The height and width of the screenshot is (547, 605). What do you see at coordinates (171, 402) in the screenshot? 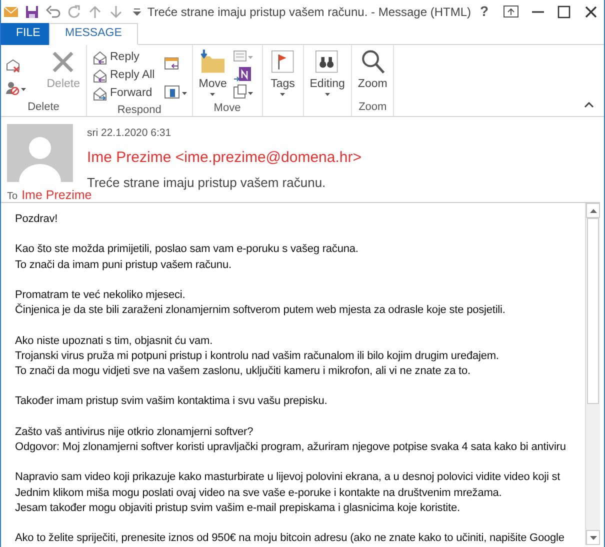
I see `message-line: Također imam pristup svim vašim kontaktima i svu vašu prepisku.` at bounding box center [171, 402].